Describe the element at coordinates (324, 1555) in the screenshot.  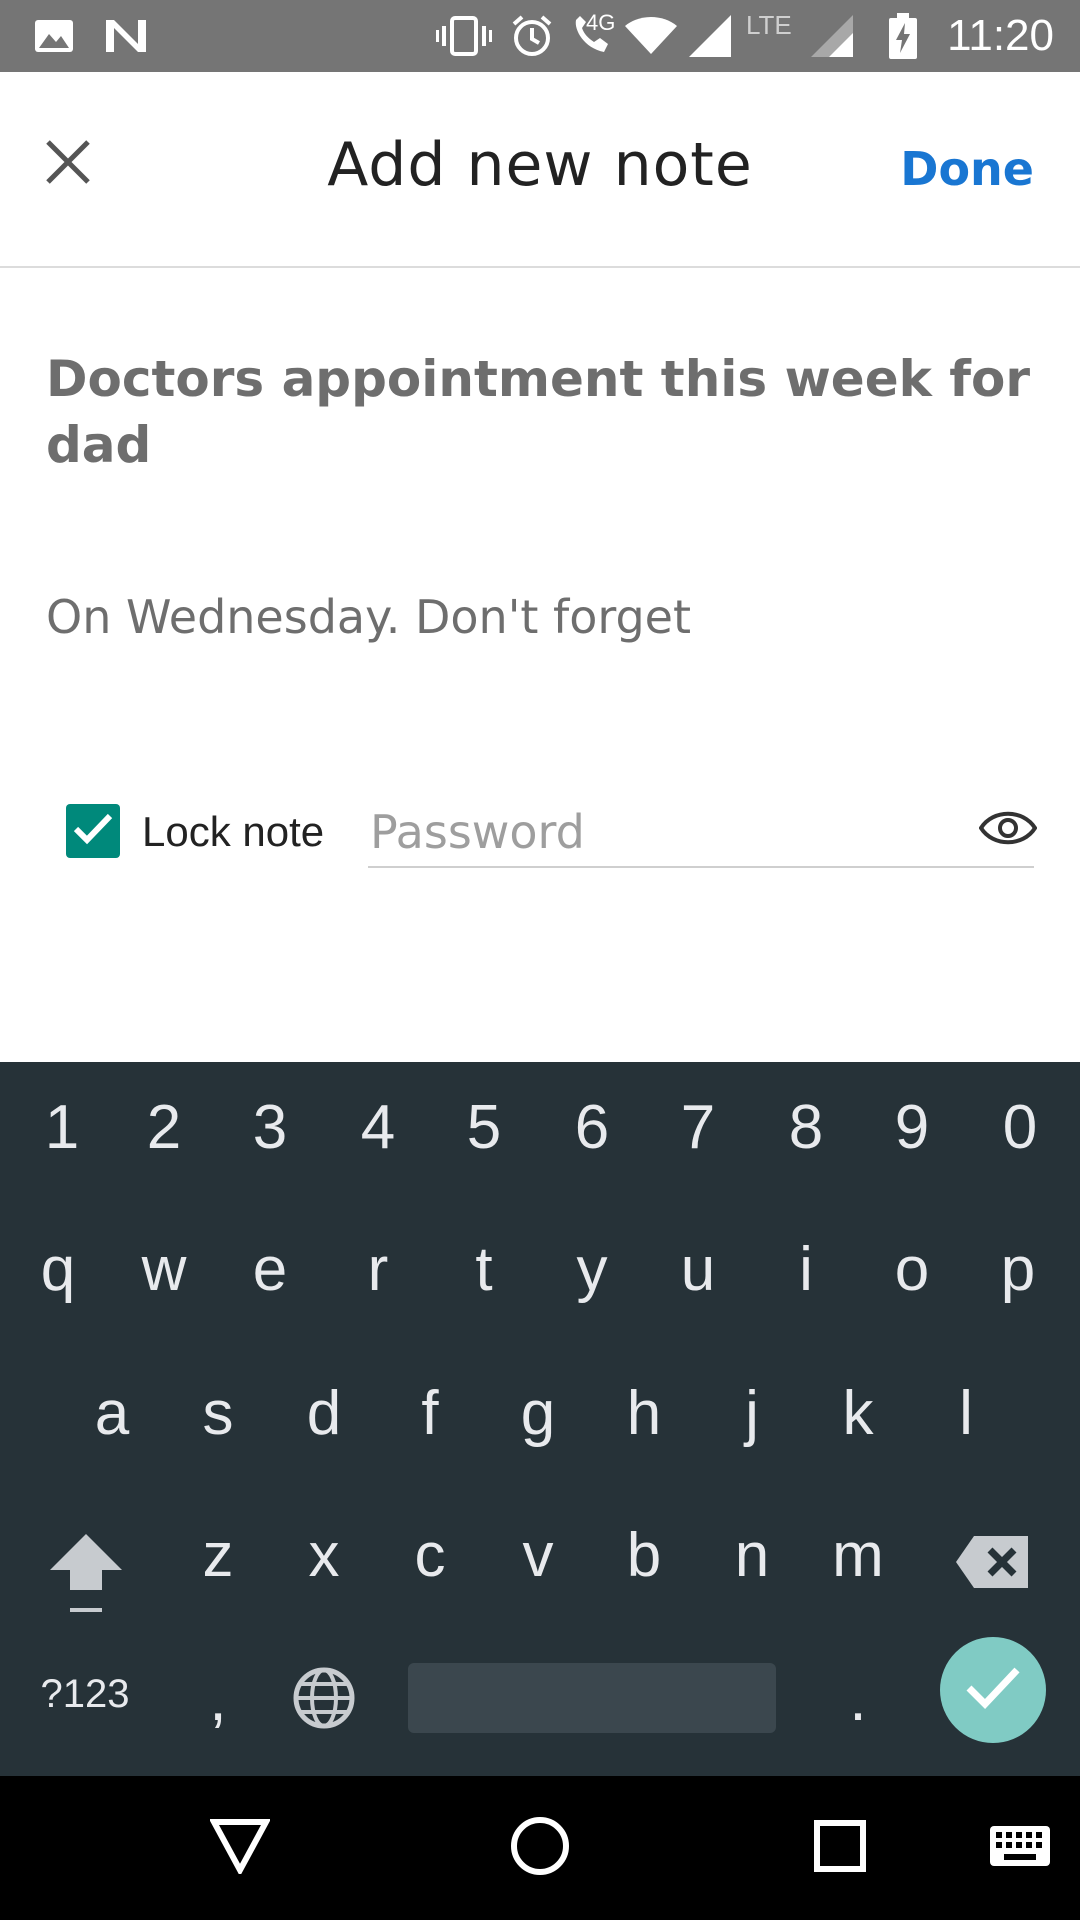
I see `key-x: x` at that location.